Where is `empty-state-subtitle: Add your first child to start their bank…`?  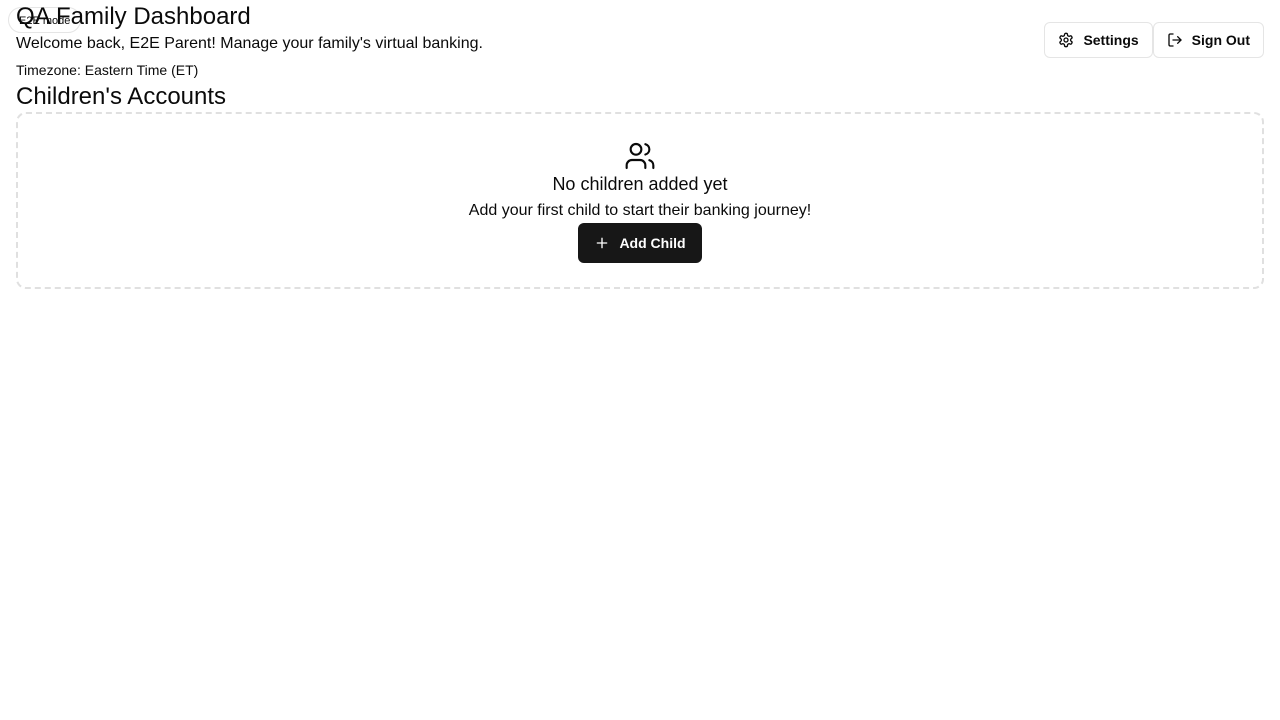 empty-state-subtitle: Add your first child to start their bank… is located at coordinates (640, 210).